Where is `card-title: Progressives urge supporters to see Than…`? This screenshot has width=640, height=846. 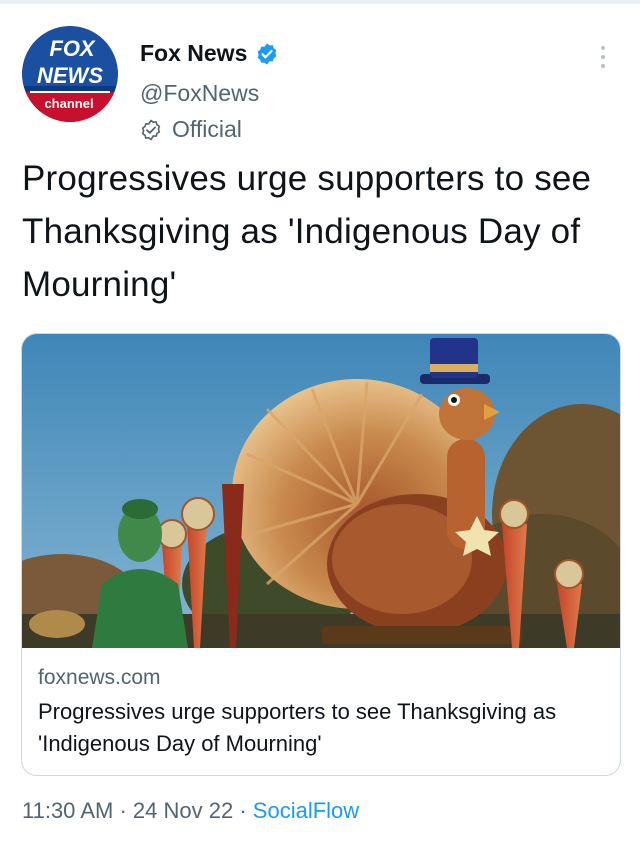 card-title: Progressives urge supporters to see Than… is located at coordinates (297, 727).